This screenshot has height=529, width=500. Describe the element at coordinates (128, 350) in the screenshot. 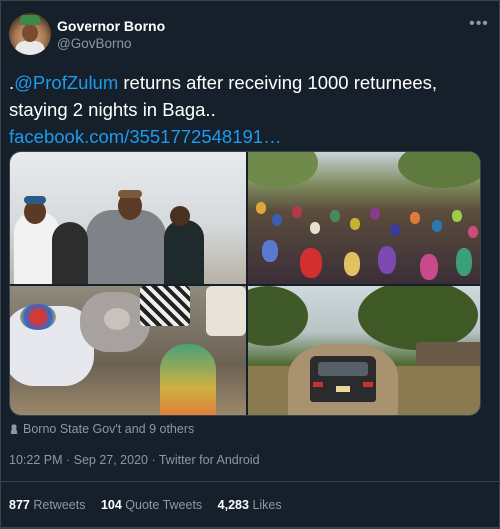

I see `photo-greeting` at that location.